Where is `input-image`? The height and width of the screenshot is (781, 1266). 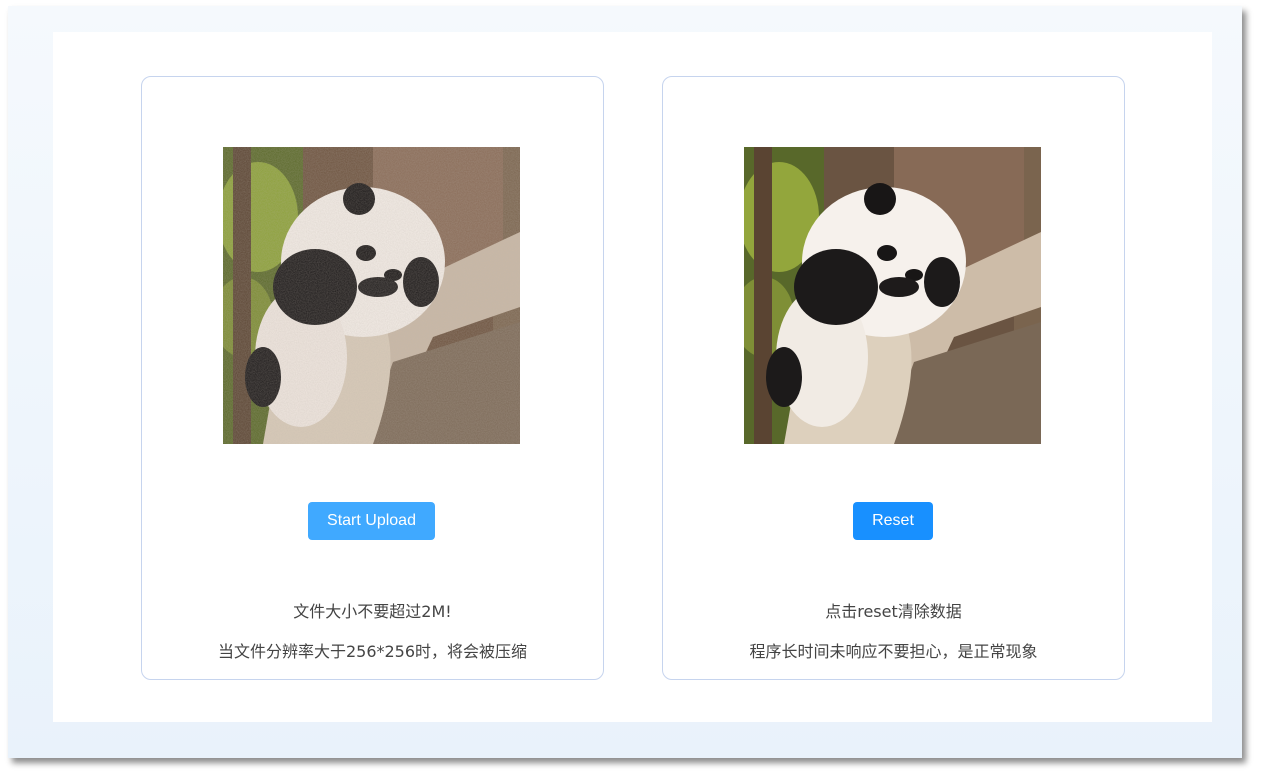 input-image is located at coordinates (371, 295).